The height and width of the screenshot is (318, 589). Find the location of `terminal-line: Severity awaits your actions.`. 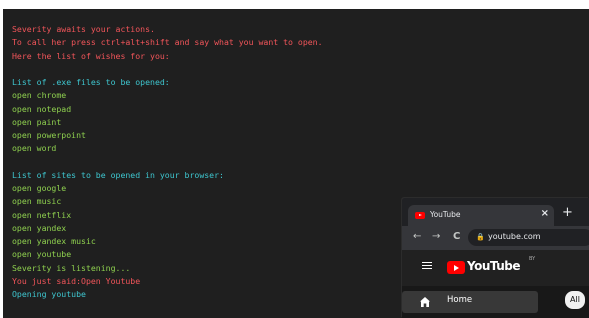

terminal-line: Severity awaits your actions. is located at coordinates (83, 29).